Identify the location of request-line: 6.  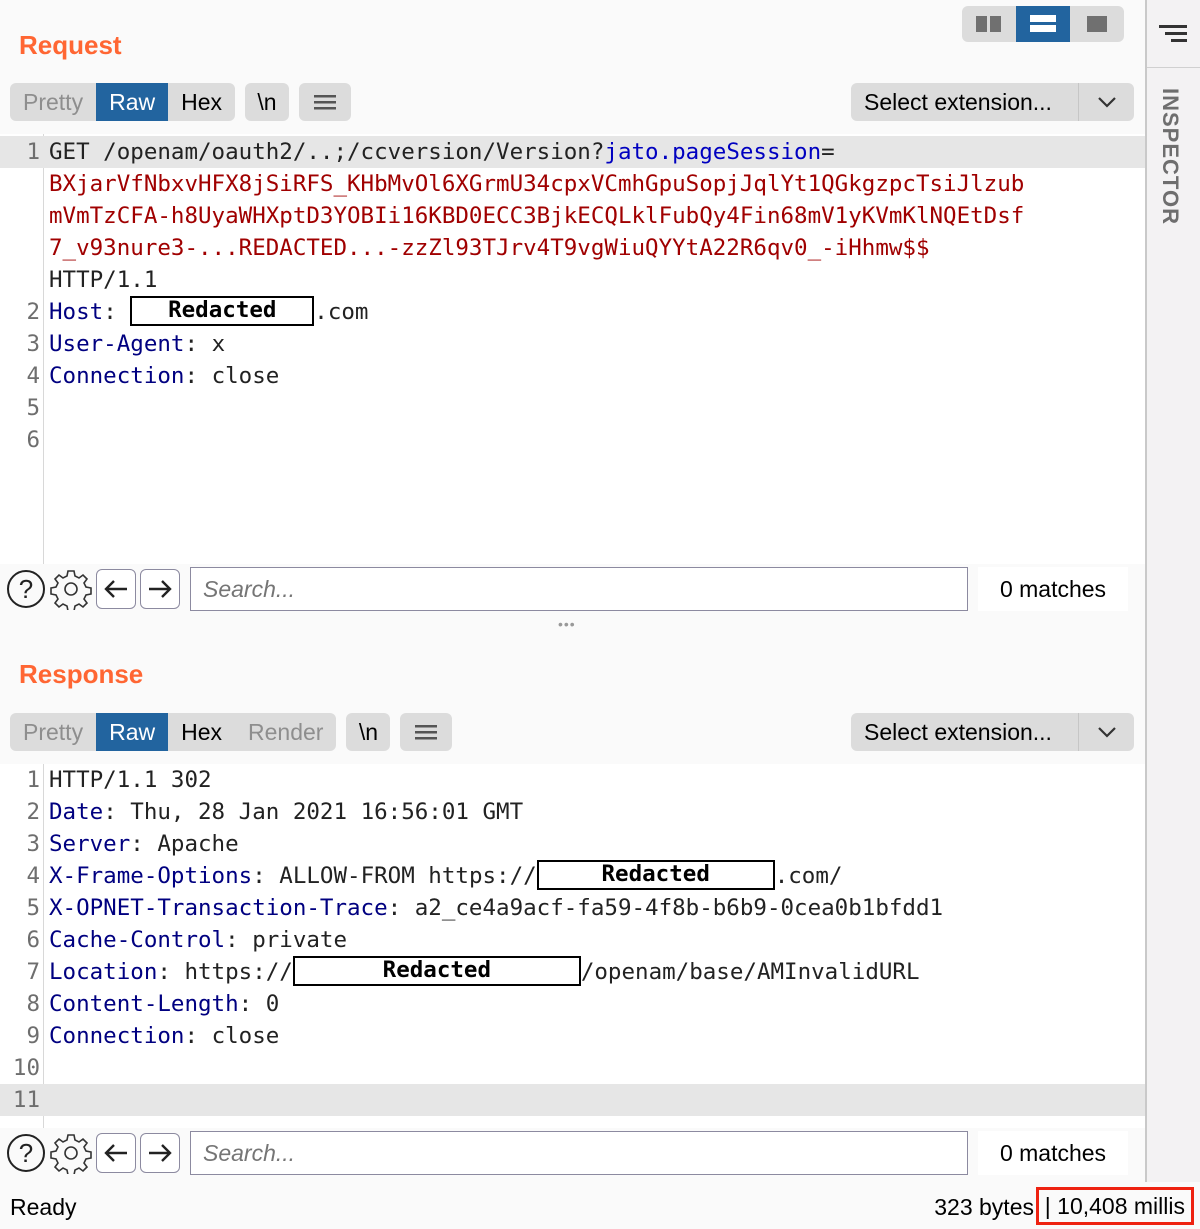
(33, 440).